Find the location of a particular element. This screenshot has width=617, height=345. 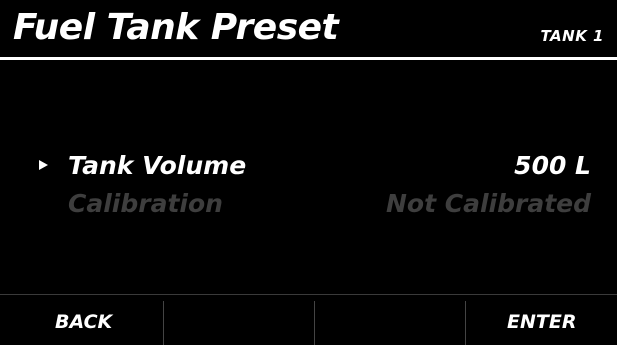

menu-item-label: Calibration is located at coordinates (145, 203).